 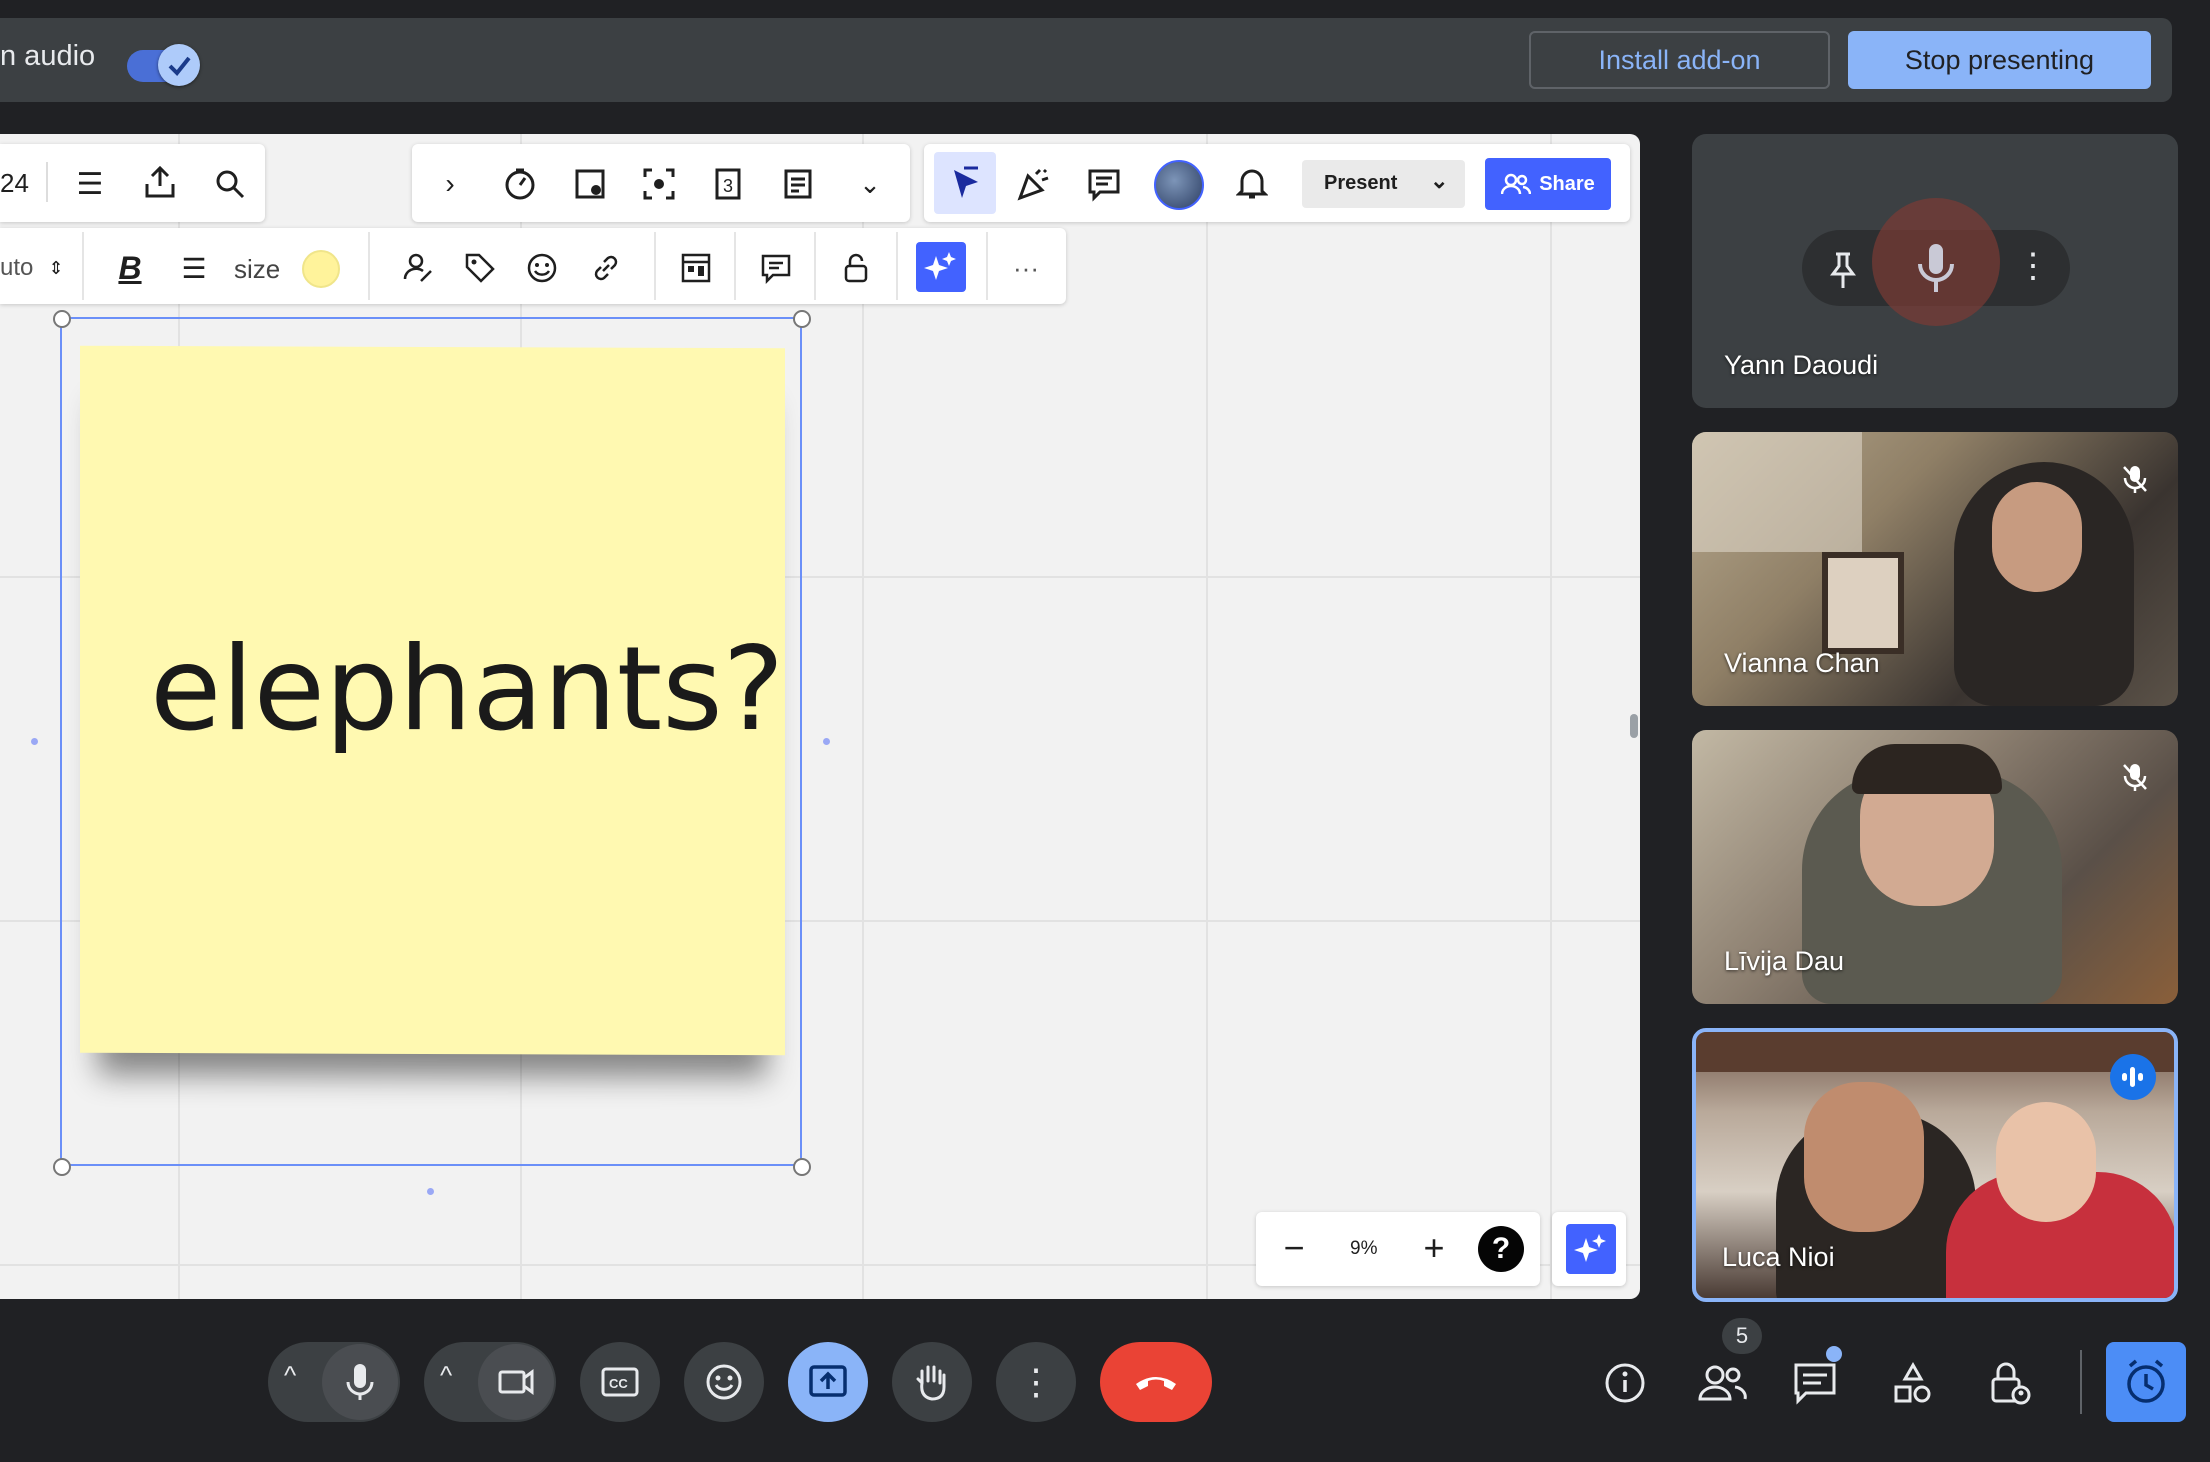 I want to click on participant-name: Yann Daoudi, so click(x=1801, y=365).